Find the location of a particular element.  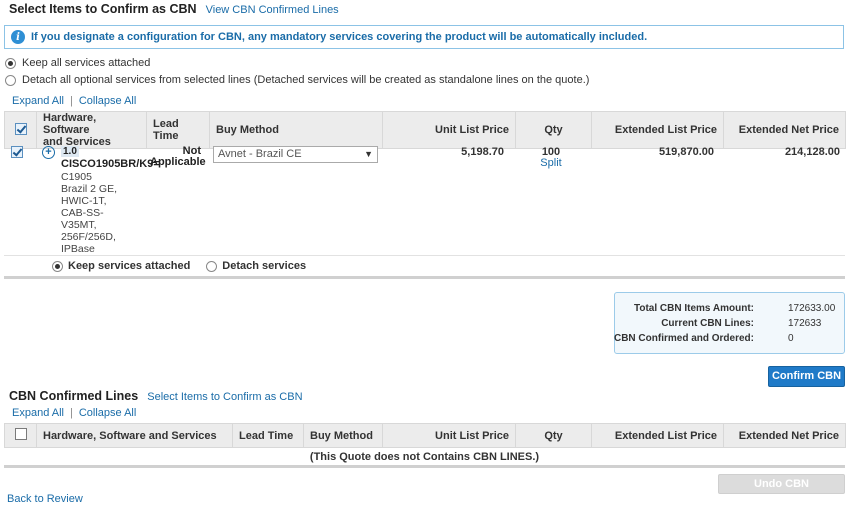

col-buy-method: Buy Method is located at coordinates (296, 130).